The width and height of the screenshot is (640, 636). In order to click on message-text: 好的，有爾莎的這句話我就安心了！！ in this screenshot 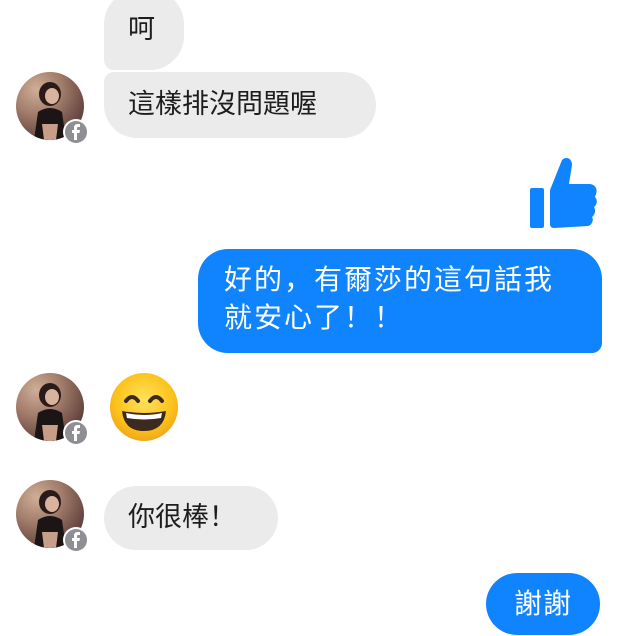, I will do `click(389, 298)`.